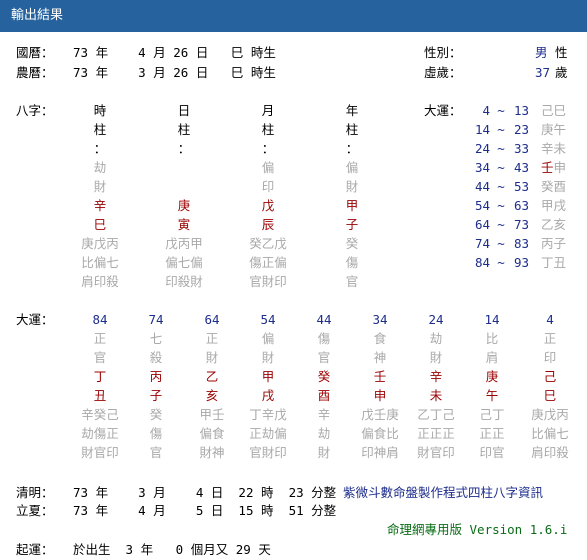  What do you see at coordinates (554, 262) in the screenshot?
I see `dayun-ganzhi: 丁丑` at bounding box center [554, 262].